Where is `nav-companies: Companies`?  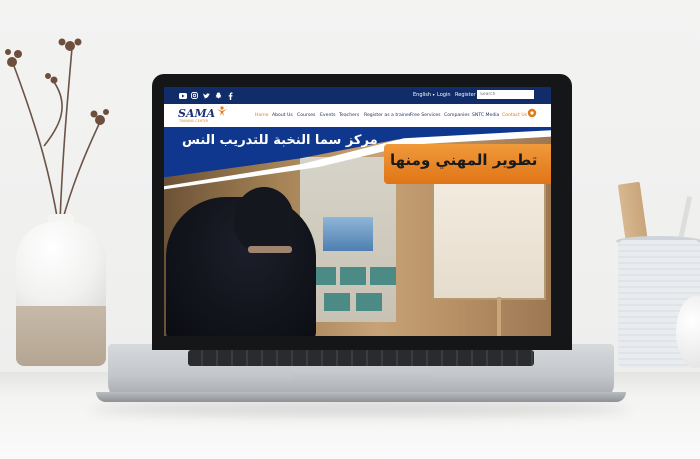 nav-companies: Companies is located at coordinates (457, 115).